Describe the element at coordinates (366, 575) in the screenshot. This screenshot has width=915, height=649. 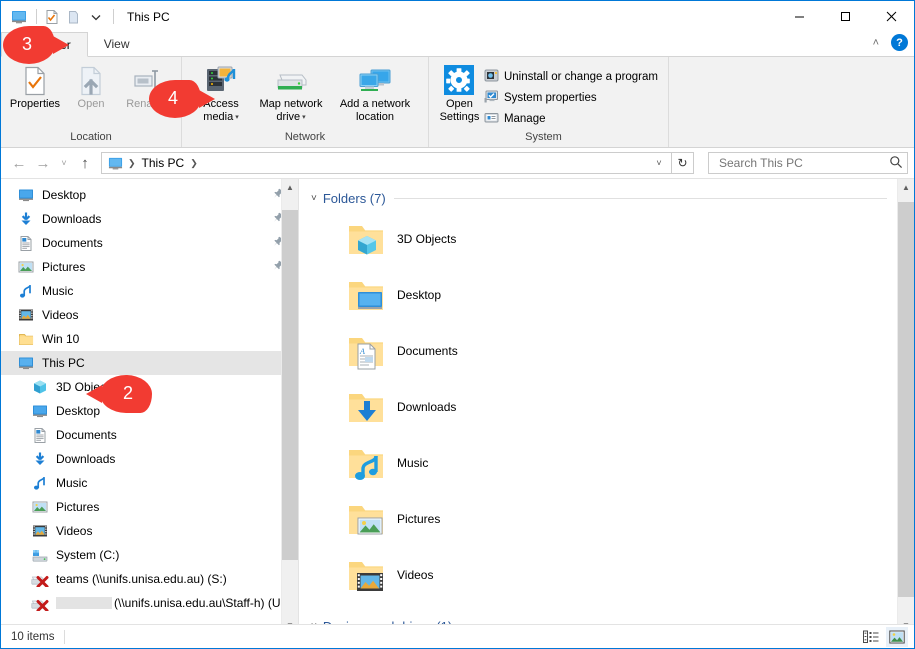
I see `folder-videos-icon` at that location.